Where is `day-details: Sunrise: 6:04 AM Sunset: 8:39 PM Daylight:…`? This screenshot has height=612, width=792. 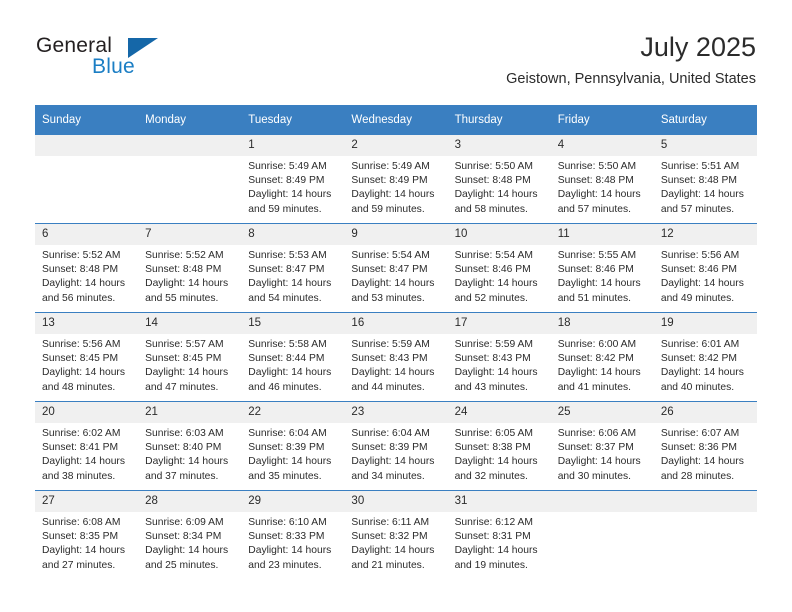 day-details: Sunrise: 6:04 AM Sunset: 8:39 PM Daylight:… is located at coordinates (395, 453).